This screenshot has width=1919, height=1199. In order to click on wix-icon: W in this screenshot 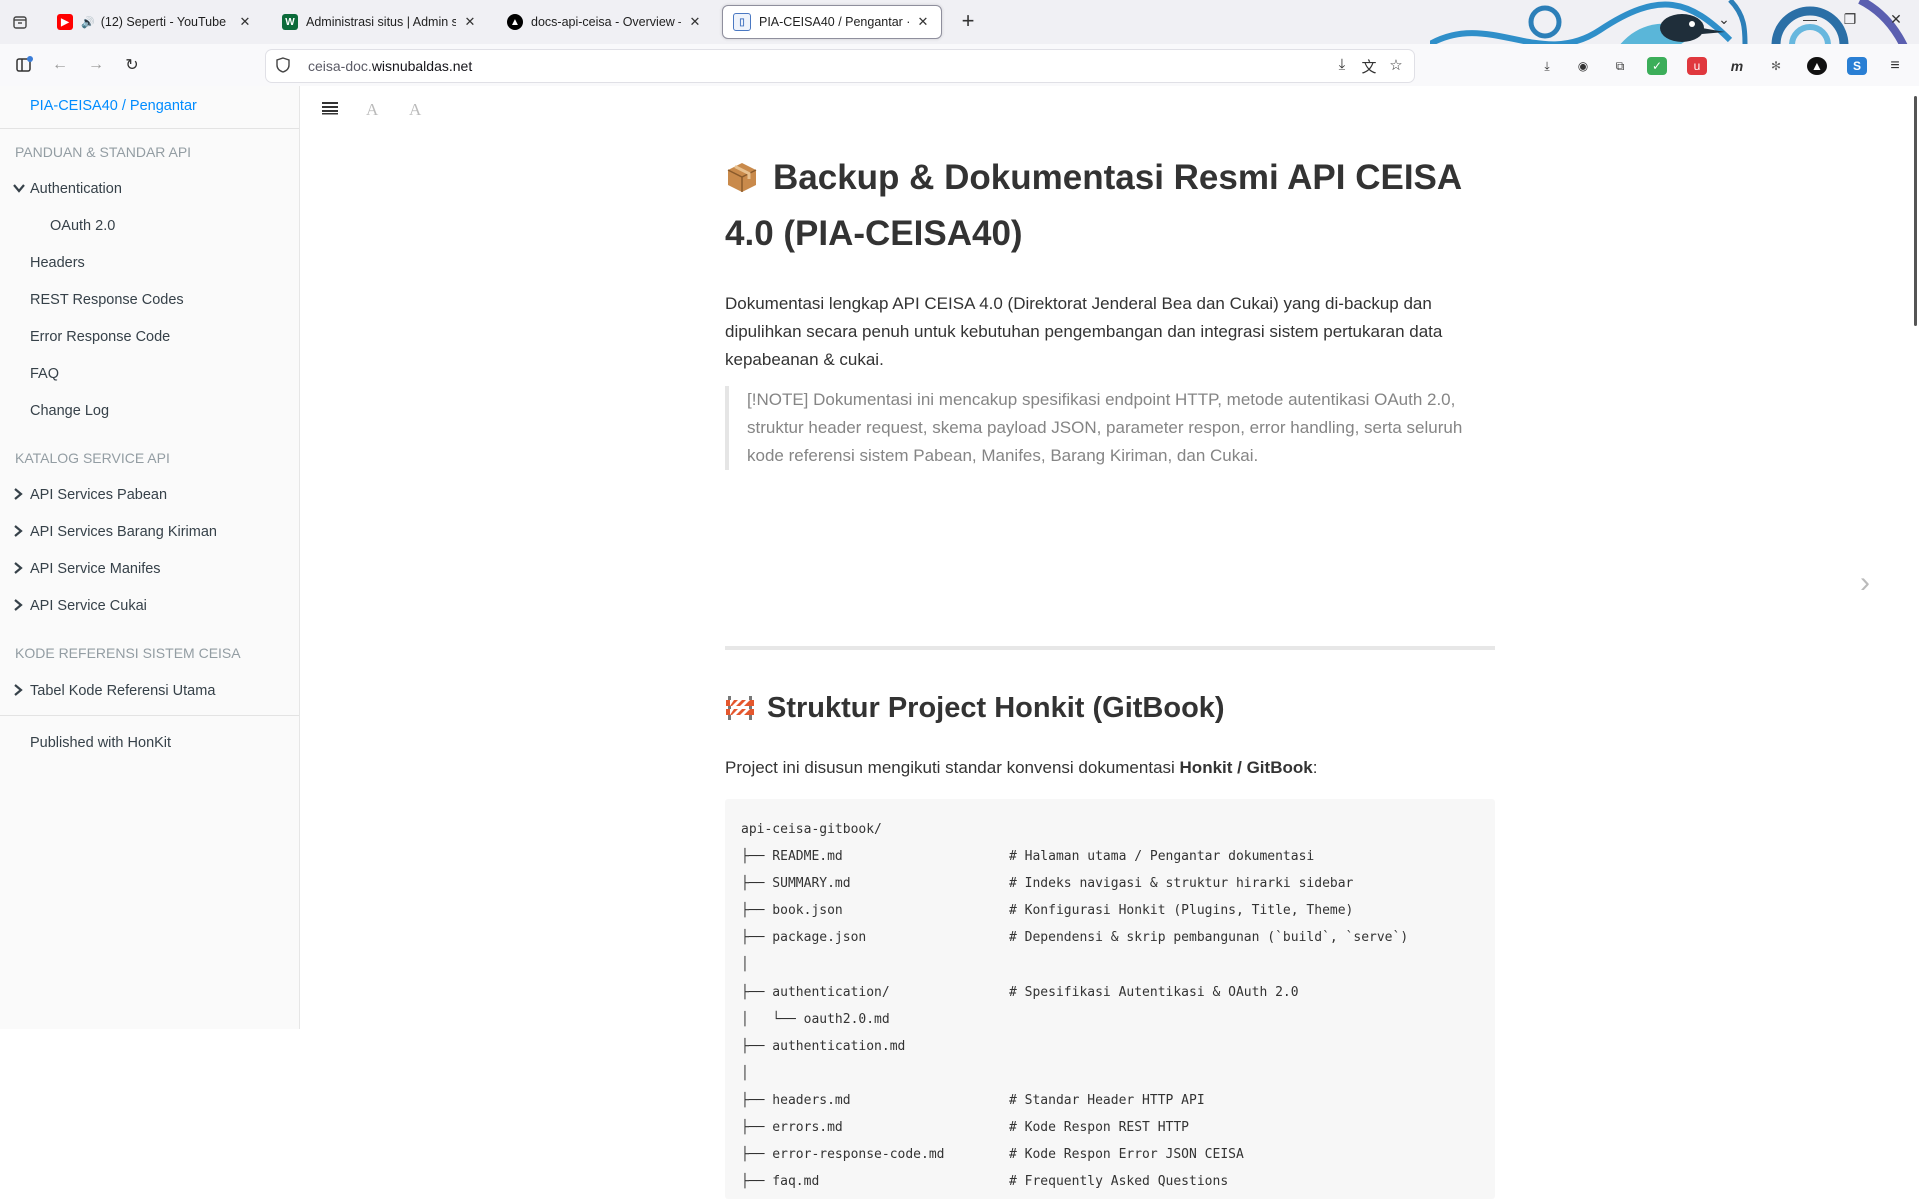, I will do `click(290, 22)`.